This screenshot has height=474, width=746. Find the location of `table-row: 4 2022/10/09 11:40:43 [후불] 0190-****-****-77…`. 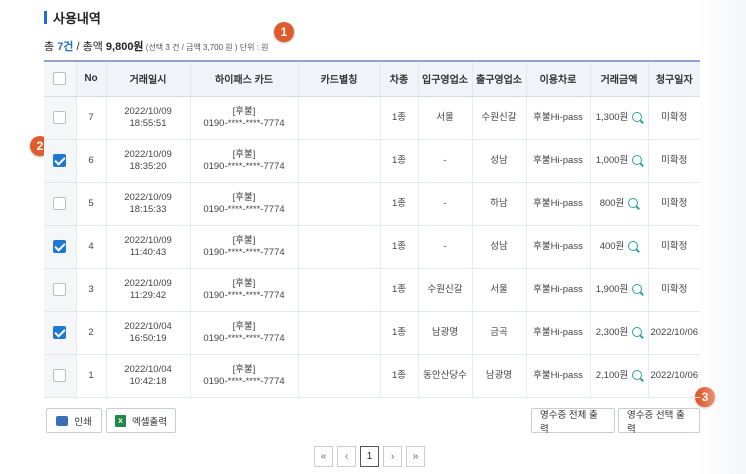

table-row: 4 2022/10/09 11:40:43 [후불] 0190-****-****-77… is located at coordinates (372, 247).